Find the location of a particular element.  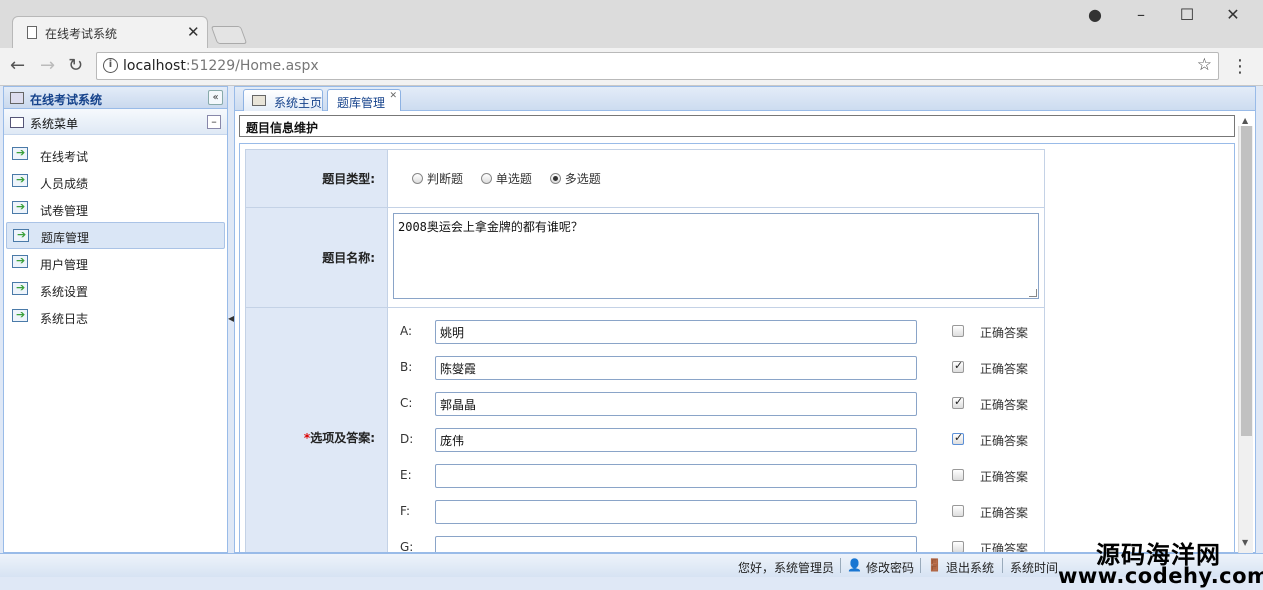

type-label: 题目类型: is located at coordinates (316, 178).